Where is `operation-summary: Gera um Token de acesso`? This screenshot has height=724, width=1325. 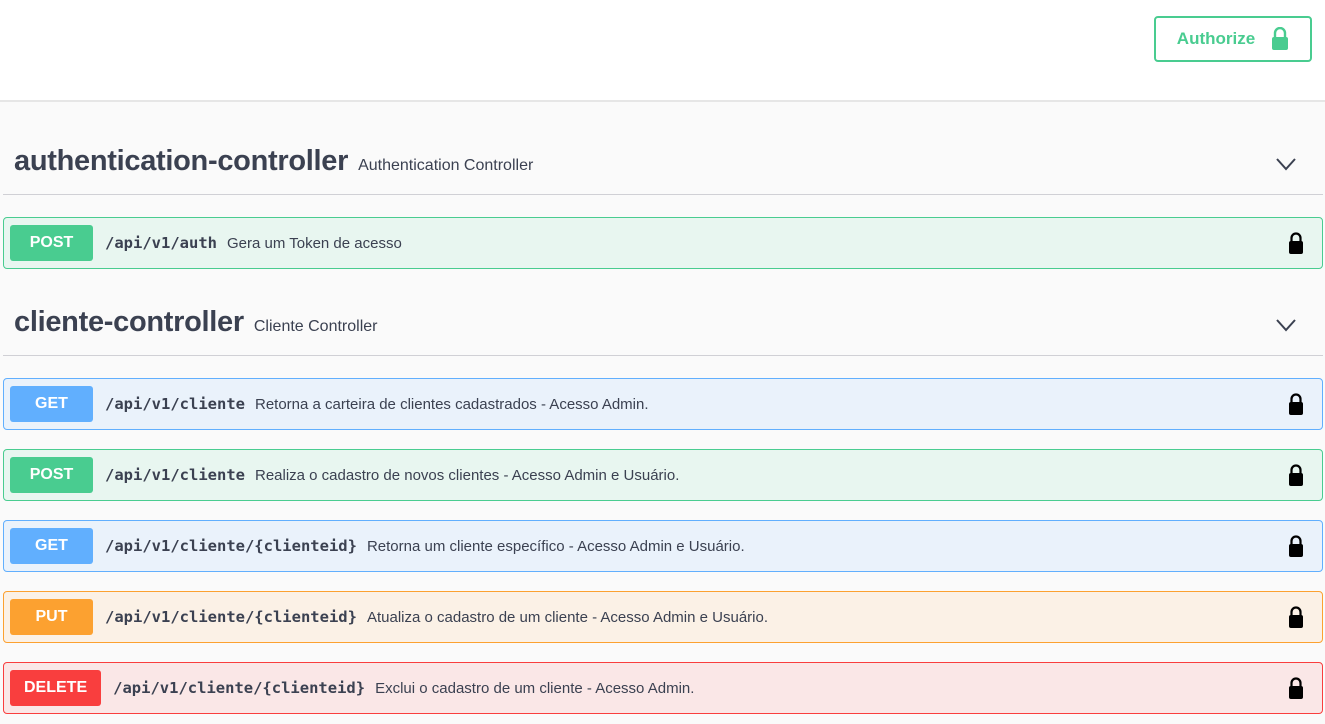 operation-summary: Gera um Token de acesso is located at coordinates (314, 243).